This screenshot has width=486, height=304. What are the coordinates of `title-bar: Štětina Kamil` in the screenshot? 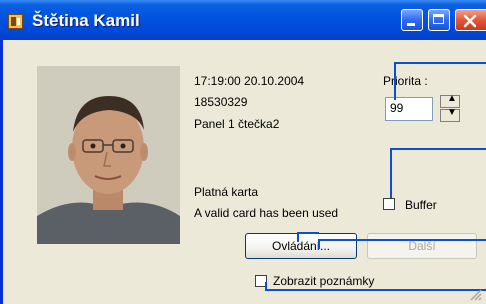 It's located at (243, 20).